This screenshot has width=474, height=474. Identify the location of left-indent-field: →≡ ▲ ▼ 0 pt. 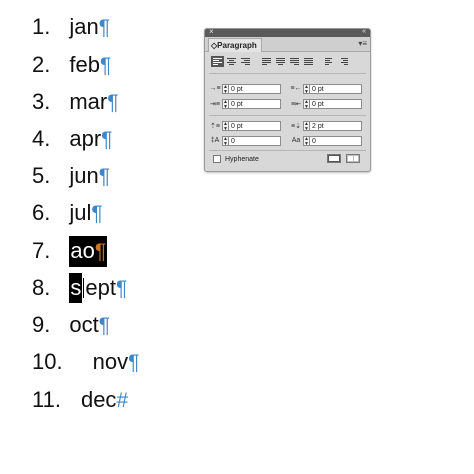
(244, 88).